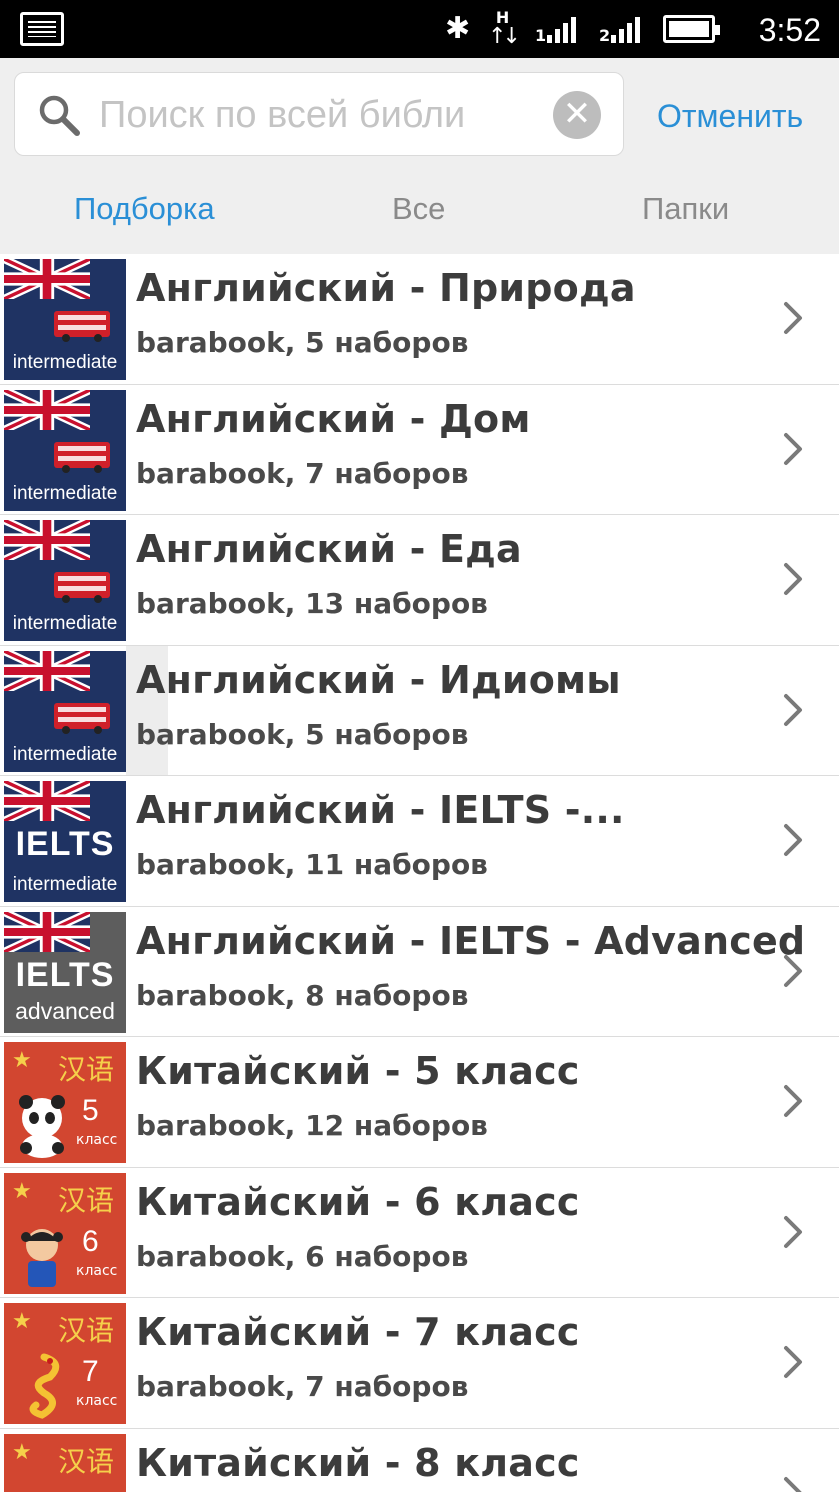 The image size is (839, 1492). Describe the element at coordinates (457, 28) in the screenshot. I see `bluetooth-icon: ✱` at that location.